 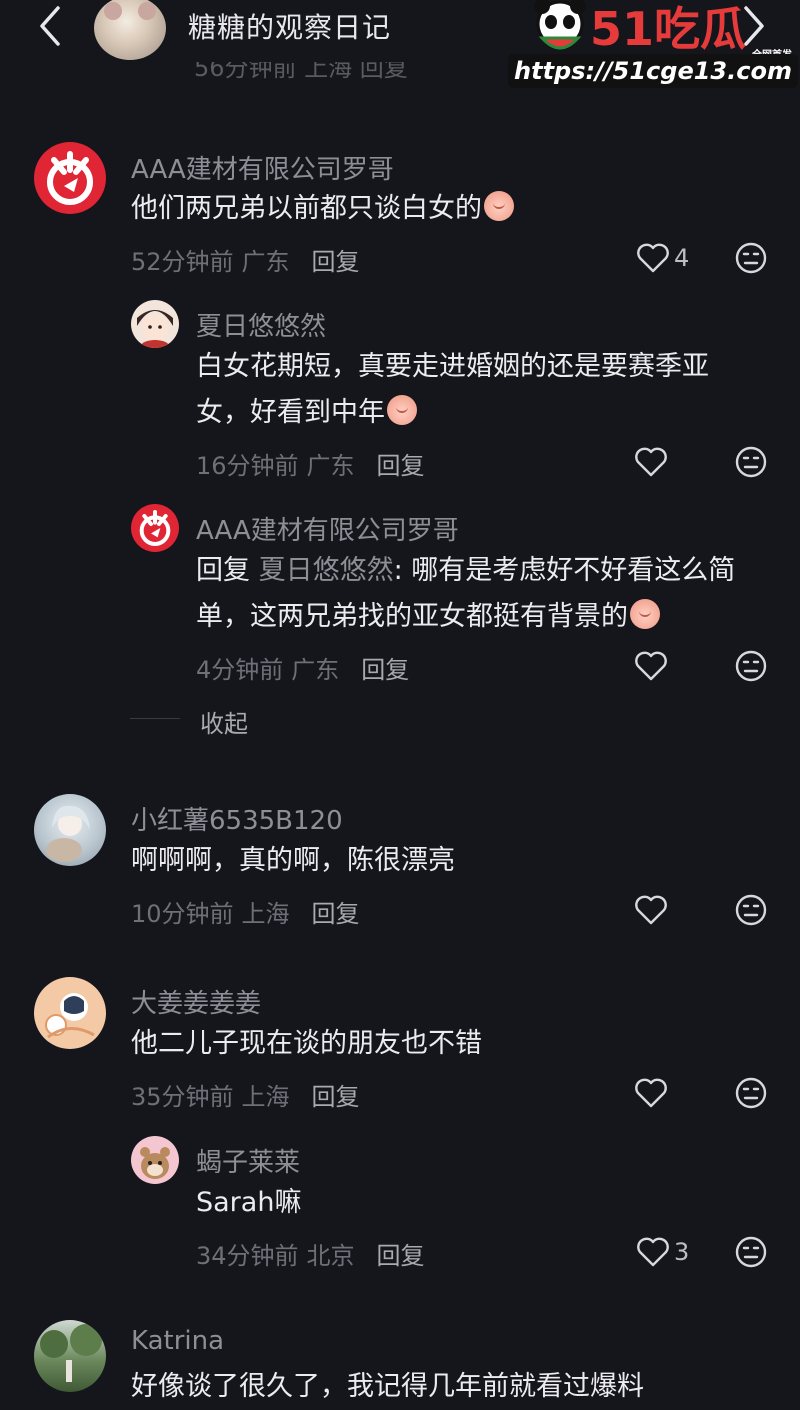 What do you see at coordinates (306, 1043) in the screenshot?
I see `comment-text: 他二儿子现在谈的朋友也不错` at bounding box center [306, 1043].